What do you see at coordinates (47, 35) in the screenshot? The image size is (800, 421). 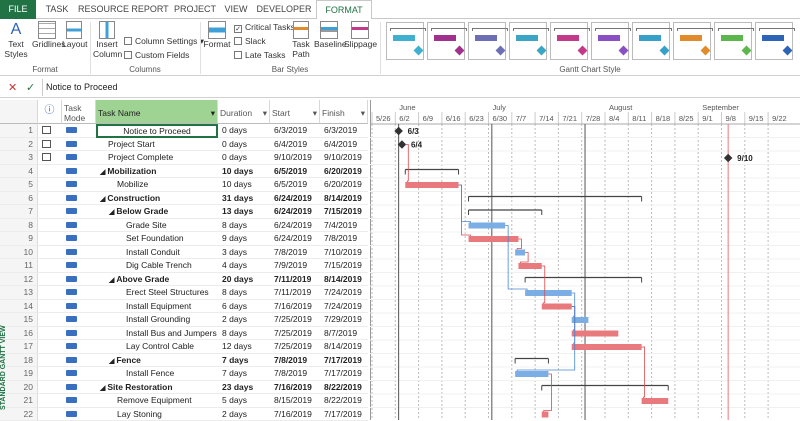 I see `gridlines-button: Gridlines` at bounding box center [47, 35].